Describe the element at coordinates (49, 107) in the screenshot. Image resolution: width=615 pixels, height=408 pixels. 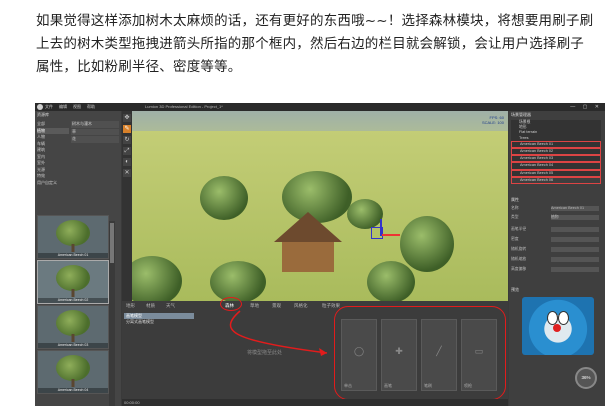
I see `menu-file: 文件` at that location.